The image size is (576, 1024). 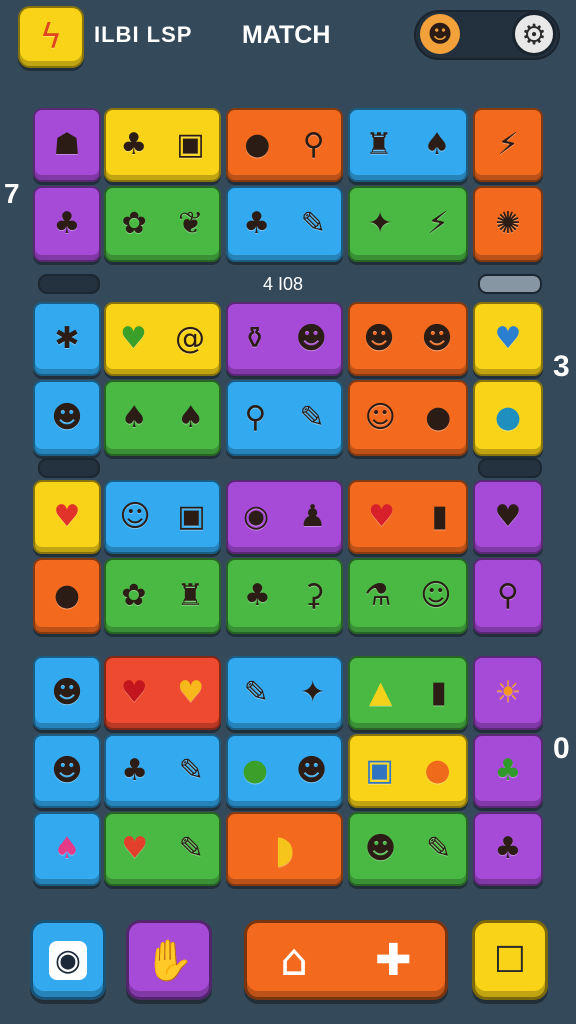 I want to click on tile: ✦ ⚡, so click(x=408, y=224).